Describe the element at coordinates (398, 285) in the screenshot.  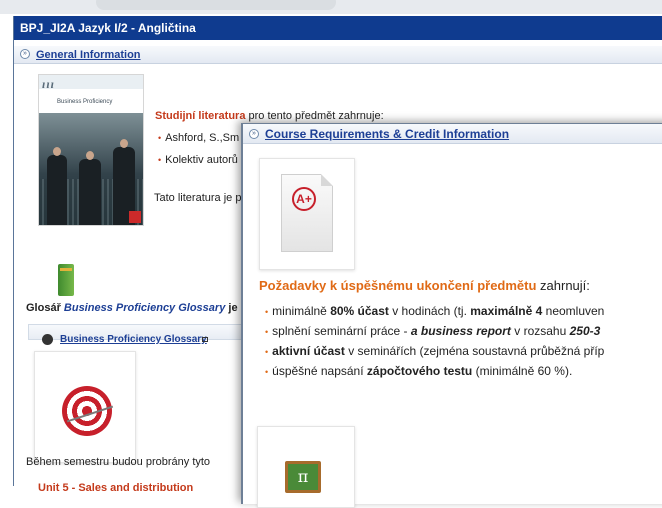
I see `requirements-heading-bold: Požadavky k úspěšnému ukončení předmětu` at that location.